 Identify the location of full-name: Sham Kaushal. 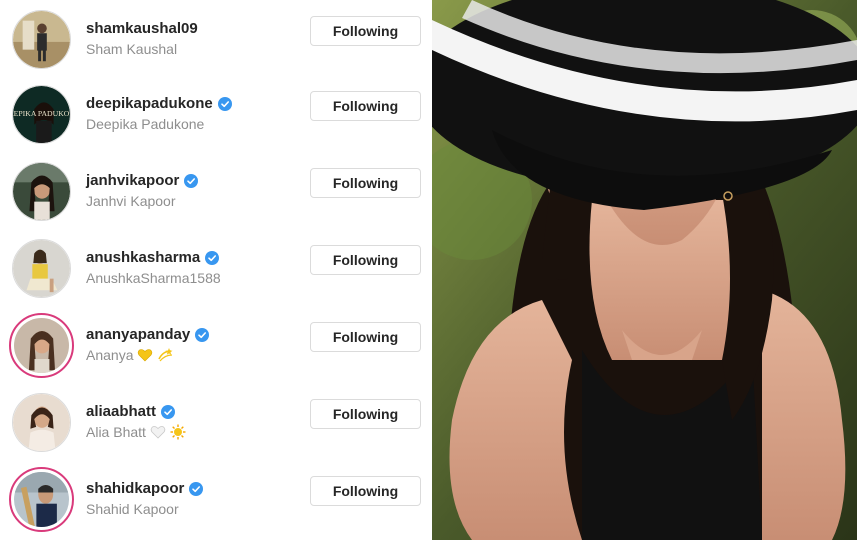
(131, 49).